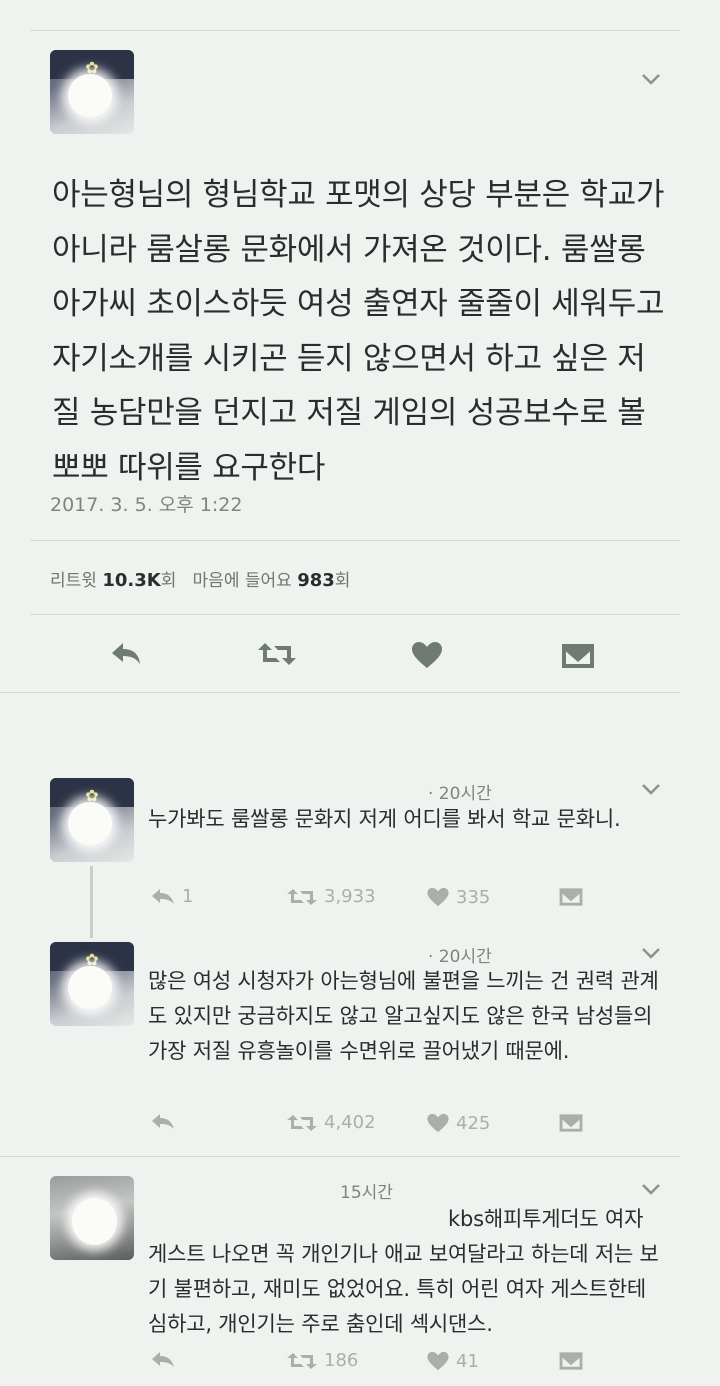 The width and height of the screenshot is (720, 1386). What do you see at coordinates (131, 580) in the screenshot?
I see `retweet-count: 10.3K` at bounding box center [131, 580].